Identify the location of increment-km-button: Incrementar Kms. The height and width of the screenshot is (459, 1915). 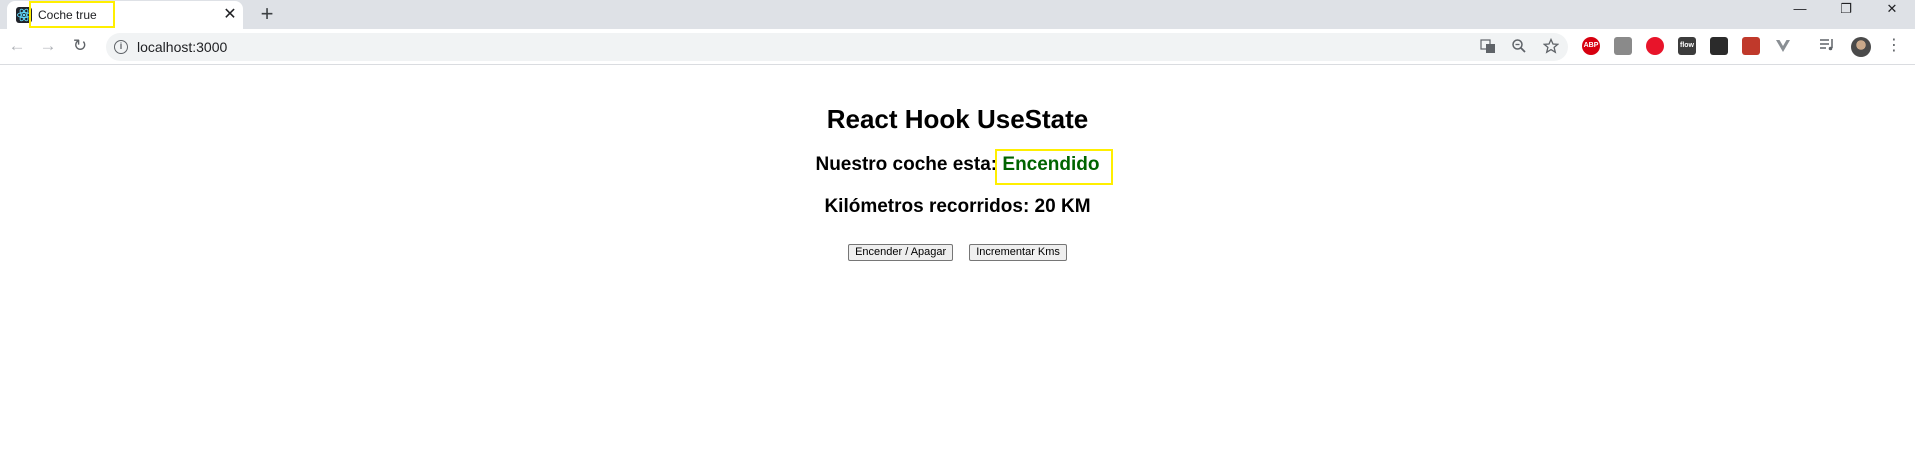
(1018, 252).